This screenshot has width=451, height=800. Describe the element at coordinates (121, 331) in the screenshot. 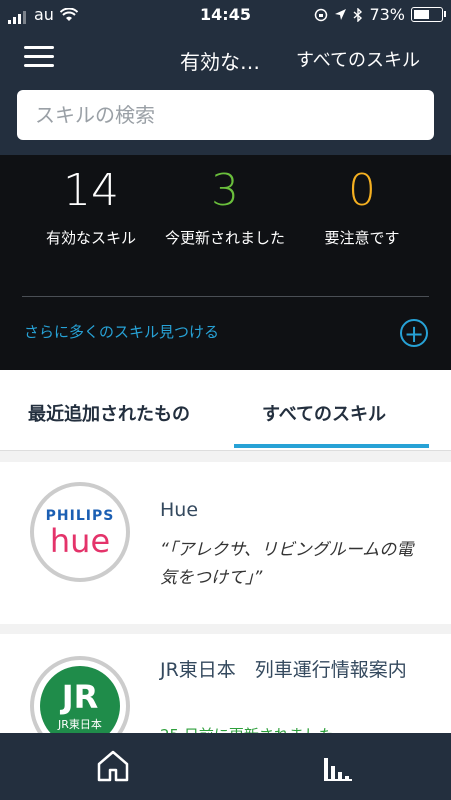

I see `discover-more-skills-link: さらに多くのスキル見つける` at that location.